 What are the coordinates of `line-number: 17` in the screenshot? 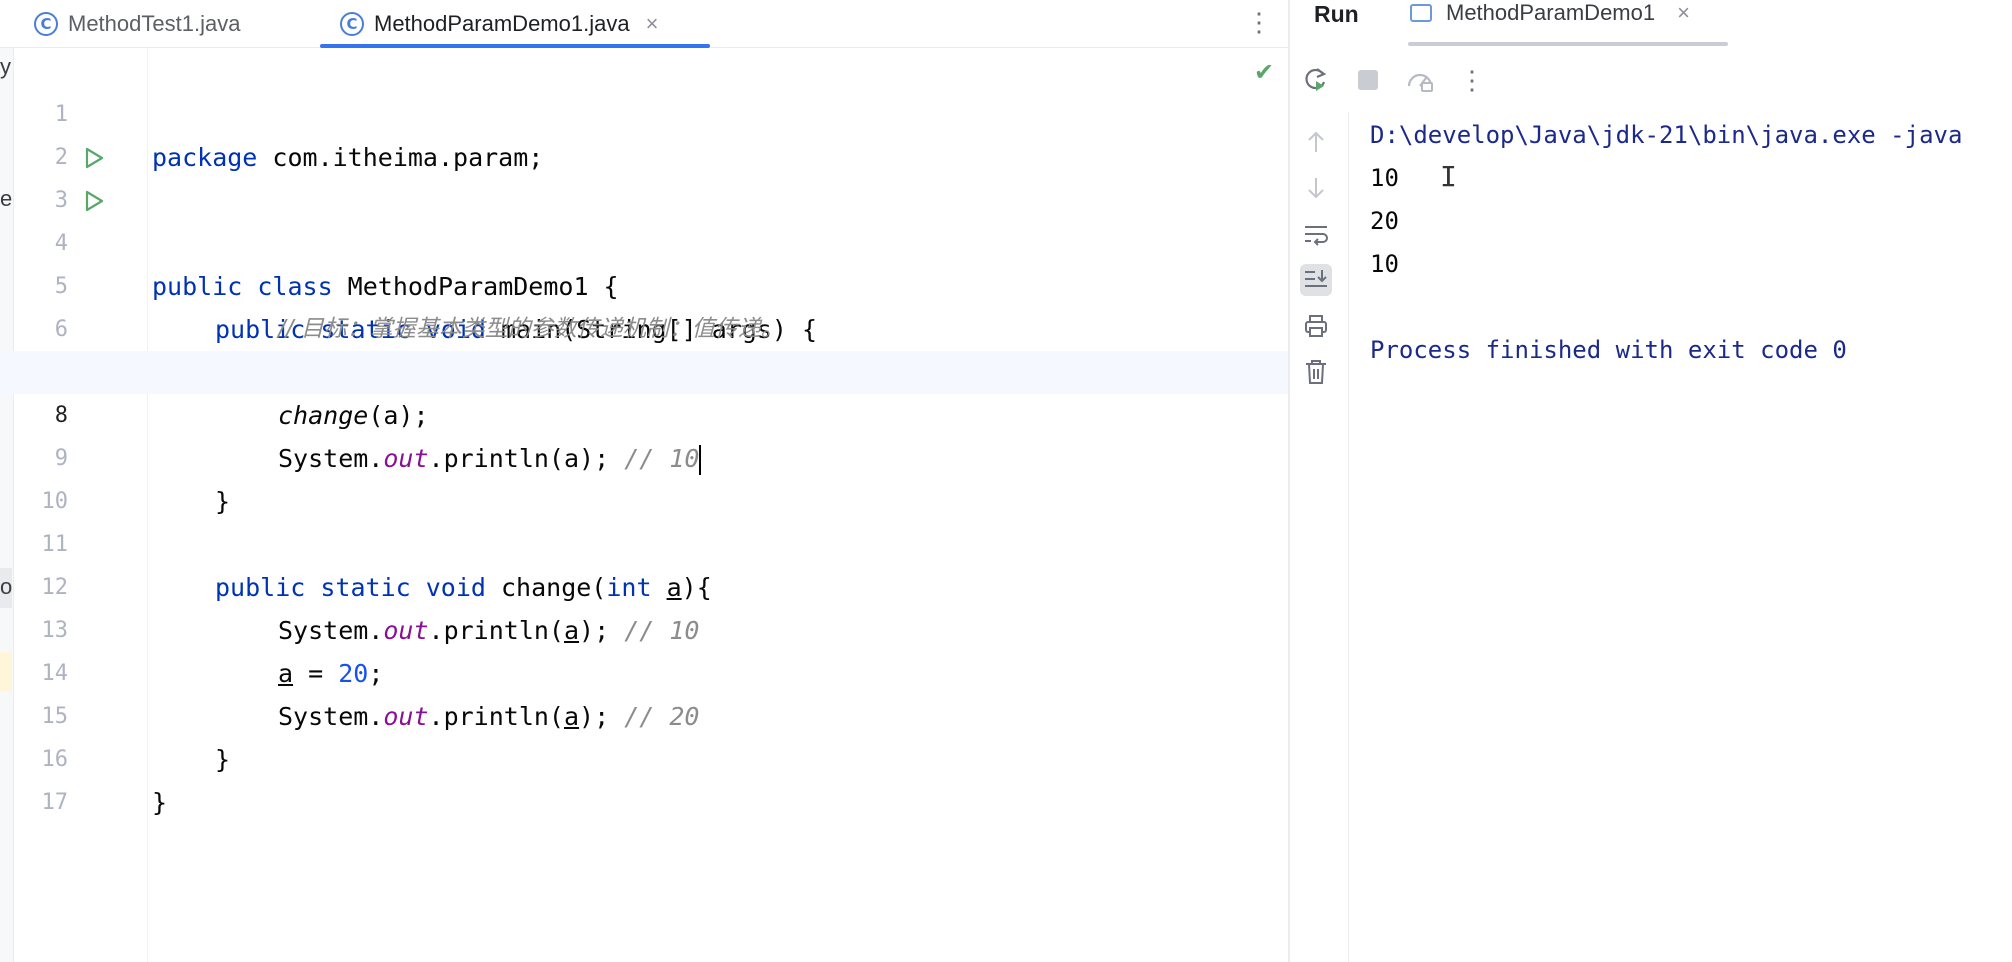 It's located at (55, 802).